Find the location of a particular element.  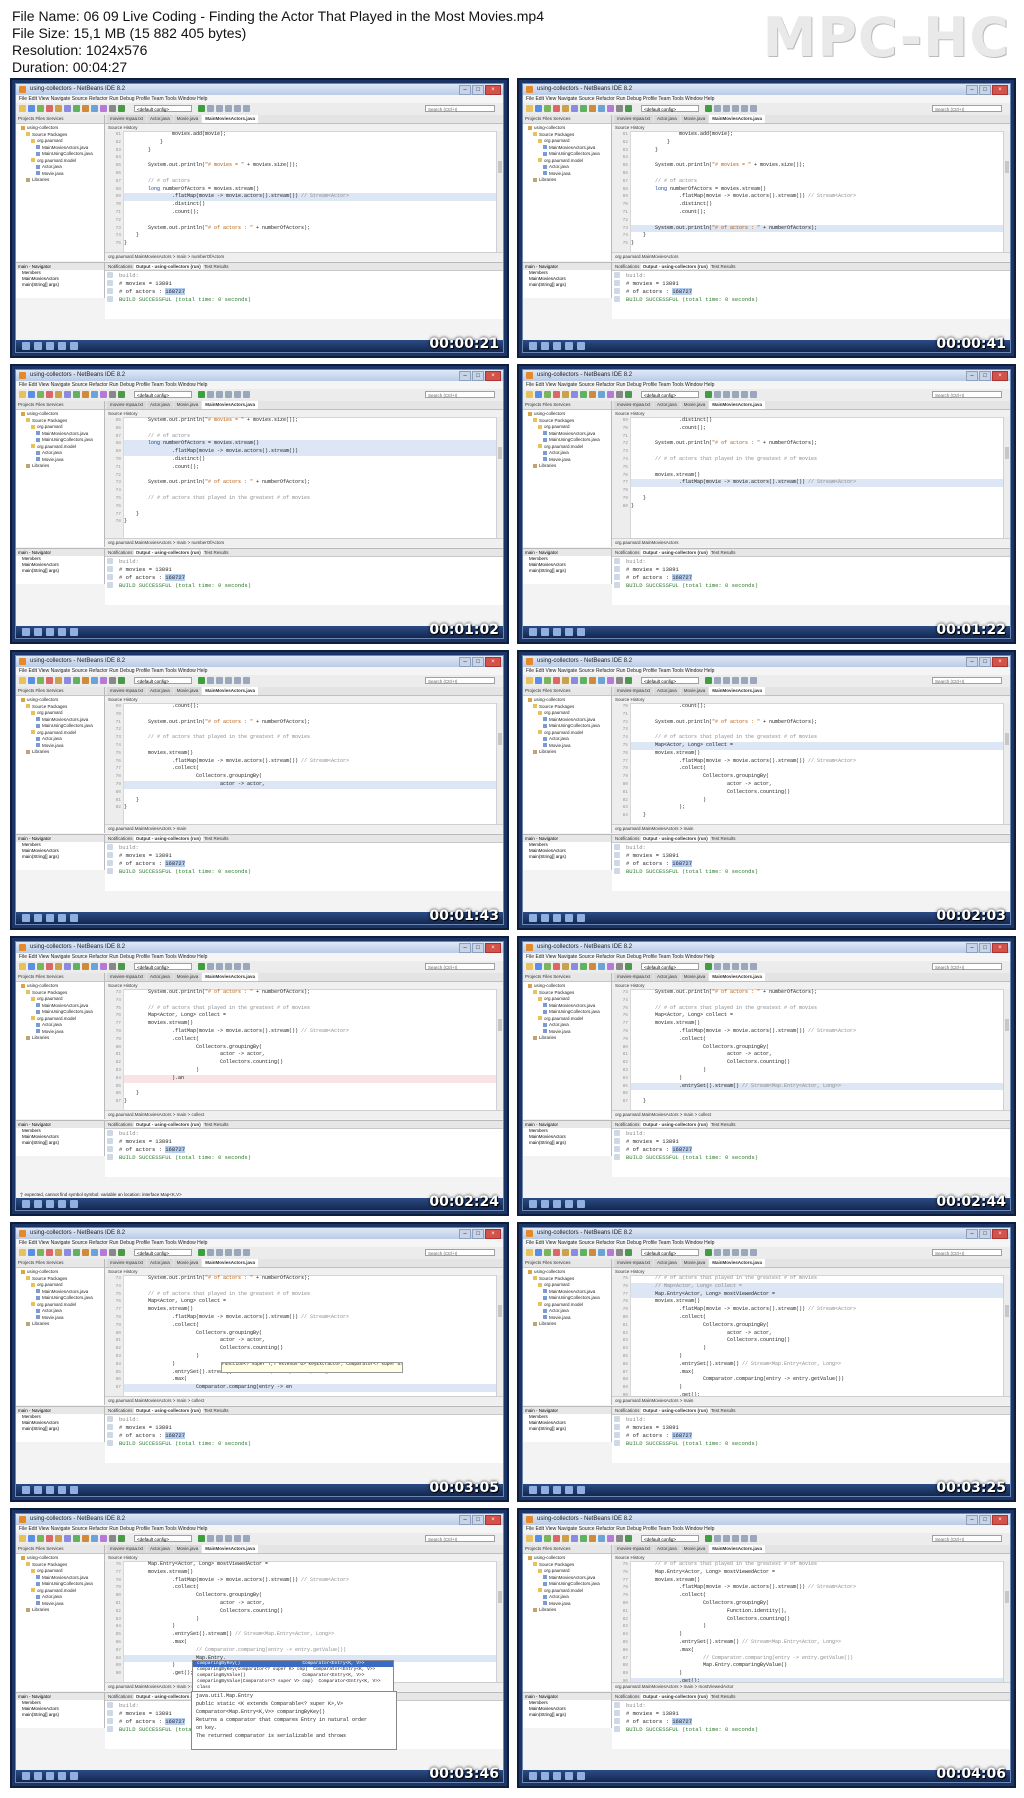

editor-tab: Movie.java is located at coordinates (187, 691).